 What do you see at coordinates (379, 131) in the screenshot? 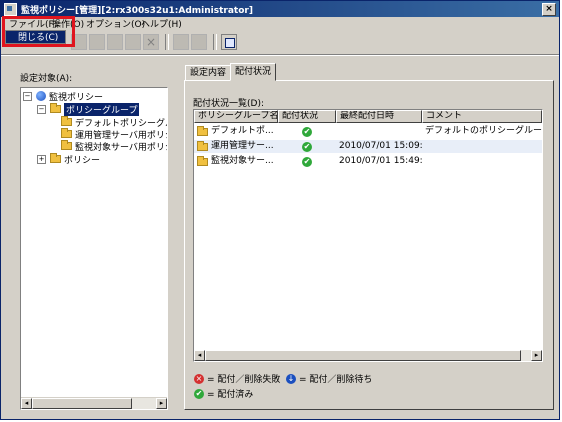
I see `cell-date` at bounding box center [379, 131].